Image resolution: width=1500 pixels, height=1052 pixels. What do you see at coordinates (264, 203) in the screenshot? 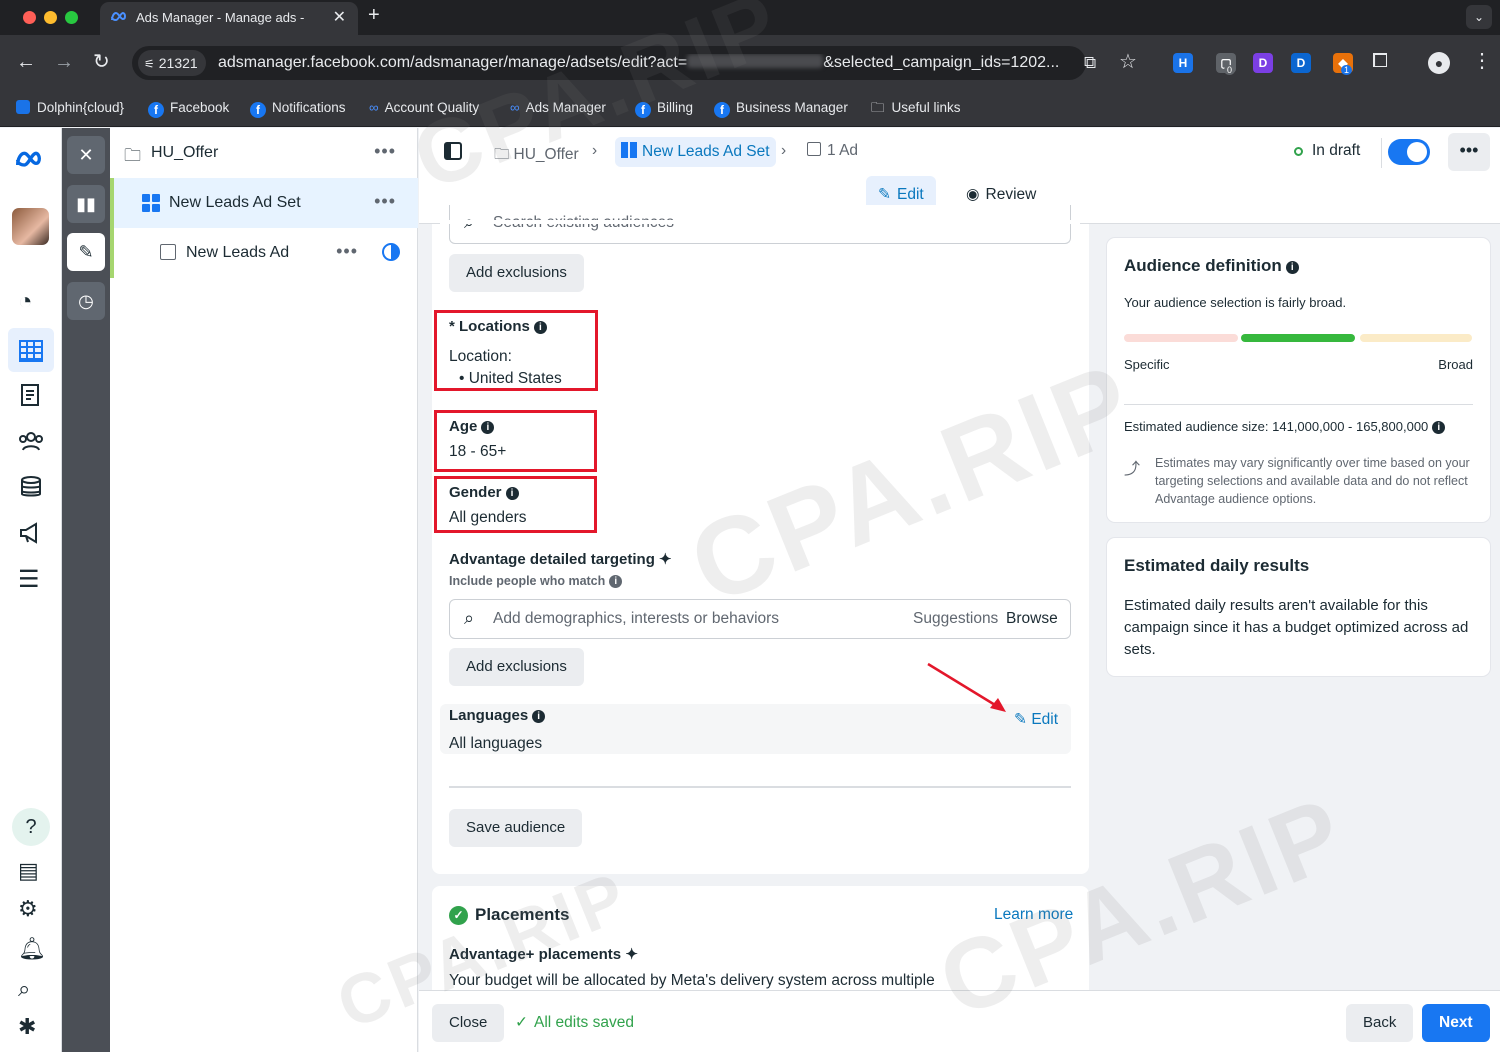
I see `tree-item-adset: New Leads Ad Set •••` at bounding box center [264, 203].